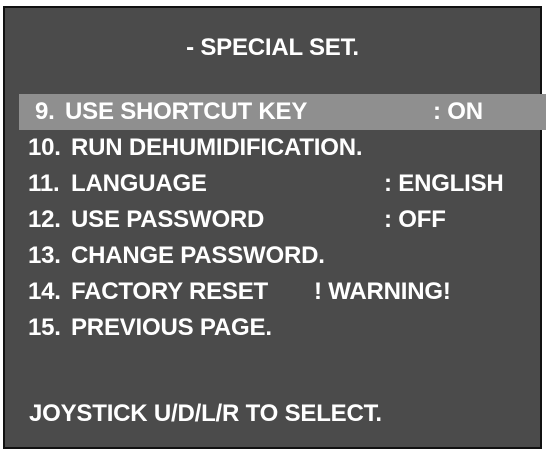 The image size is (549, 454). I want to click on menu-item-change-password: 13. CHANGE PASSWORD., so click(165, 256).